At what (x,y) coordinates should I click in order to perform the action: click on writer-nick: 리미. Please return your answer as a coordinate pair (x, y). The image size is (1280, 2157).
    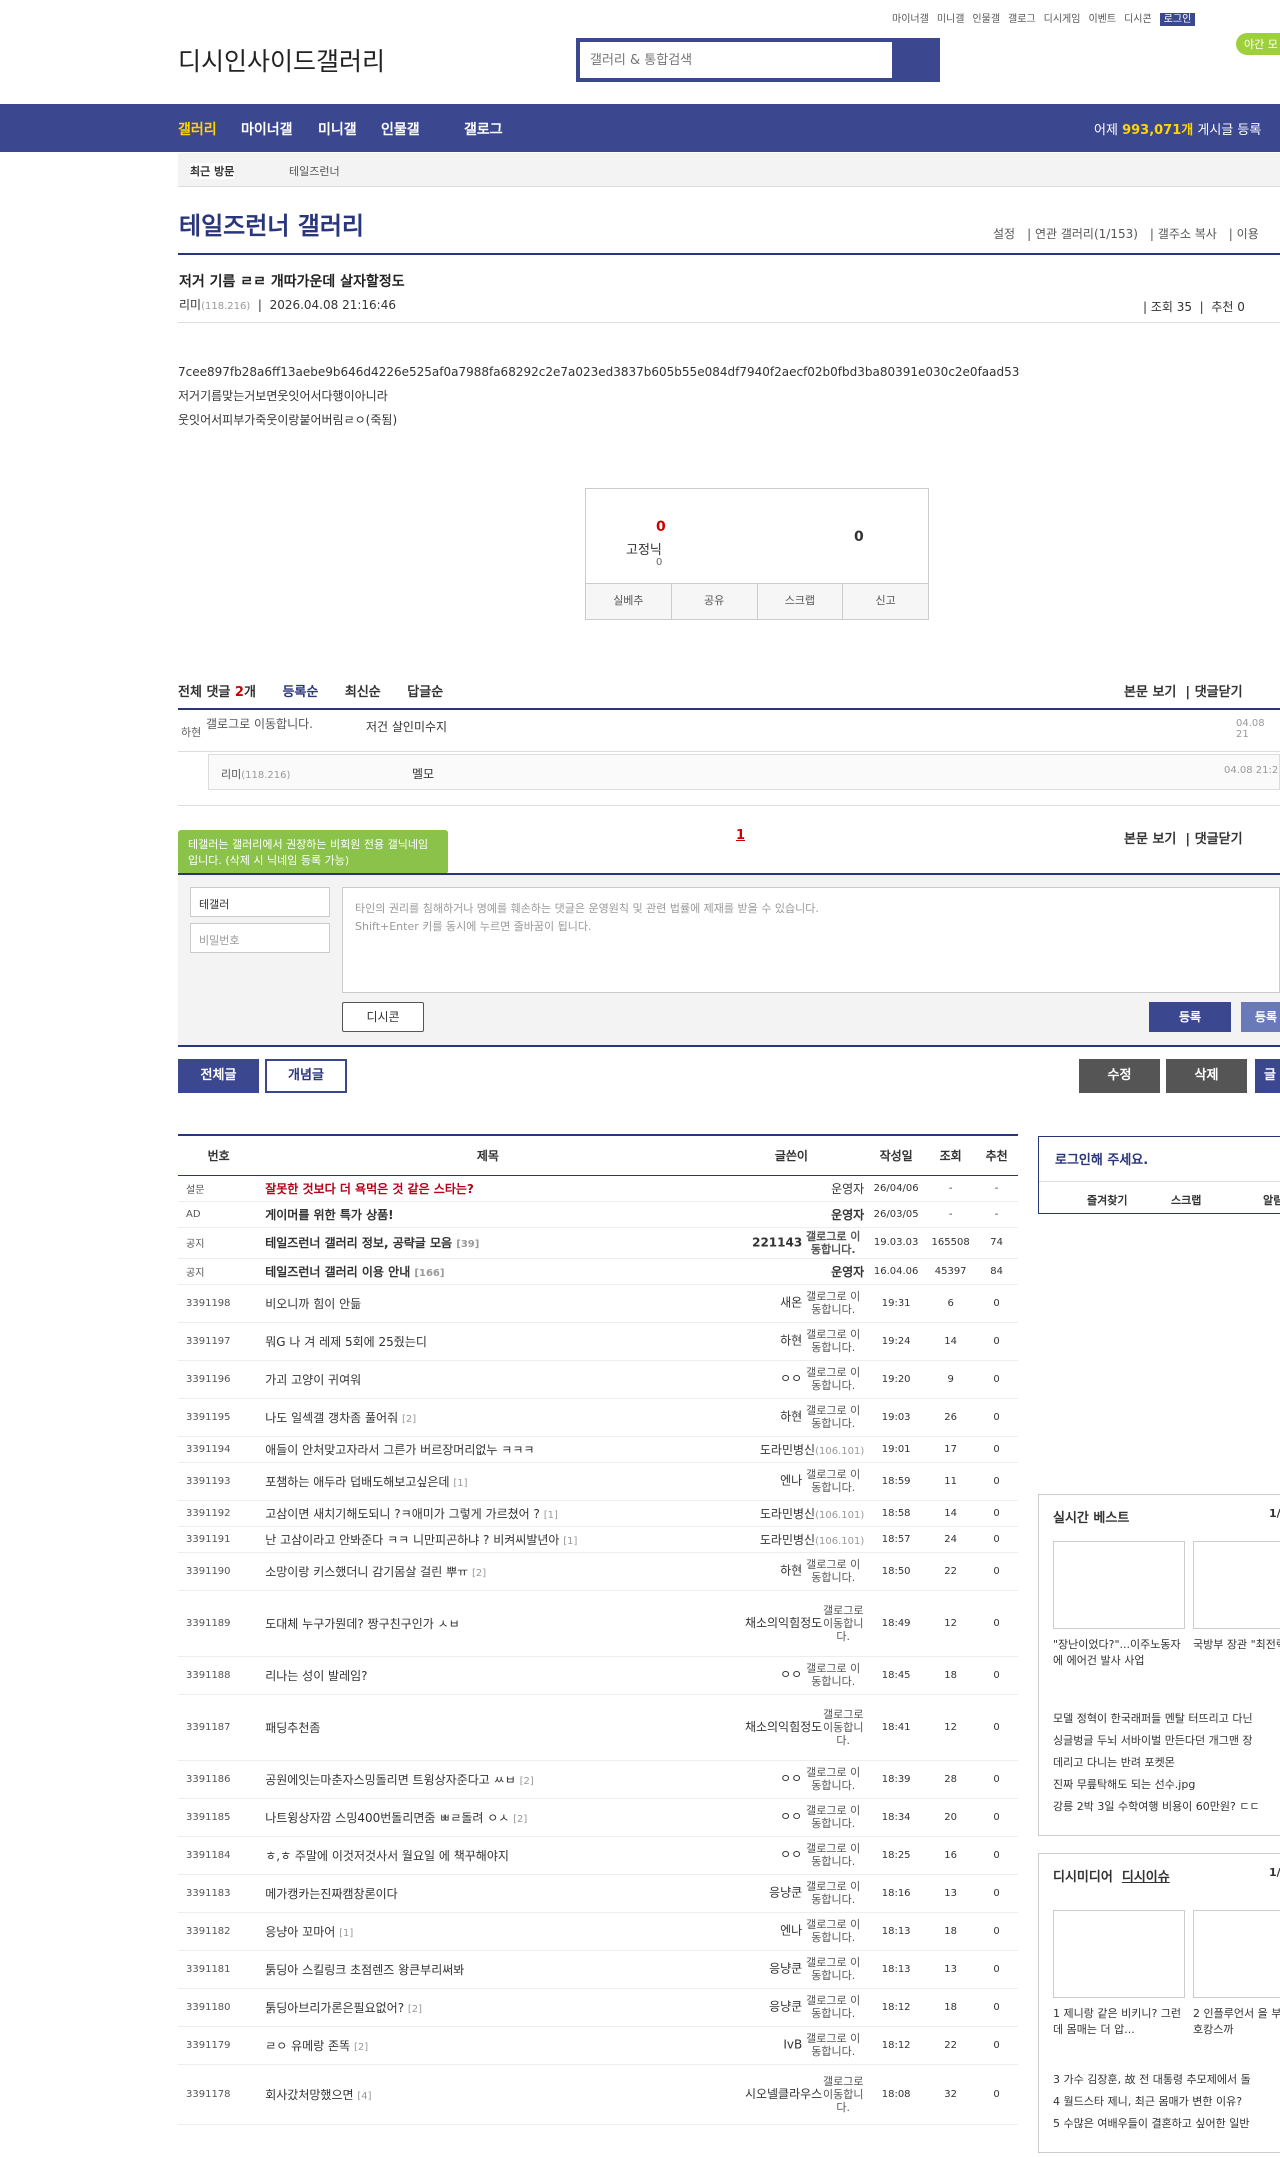
    Looking at the image, I should click on (190, 305).